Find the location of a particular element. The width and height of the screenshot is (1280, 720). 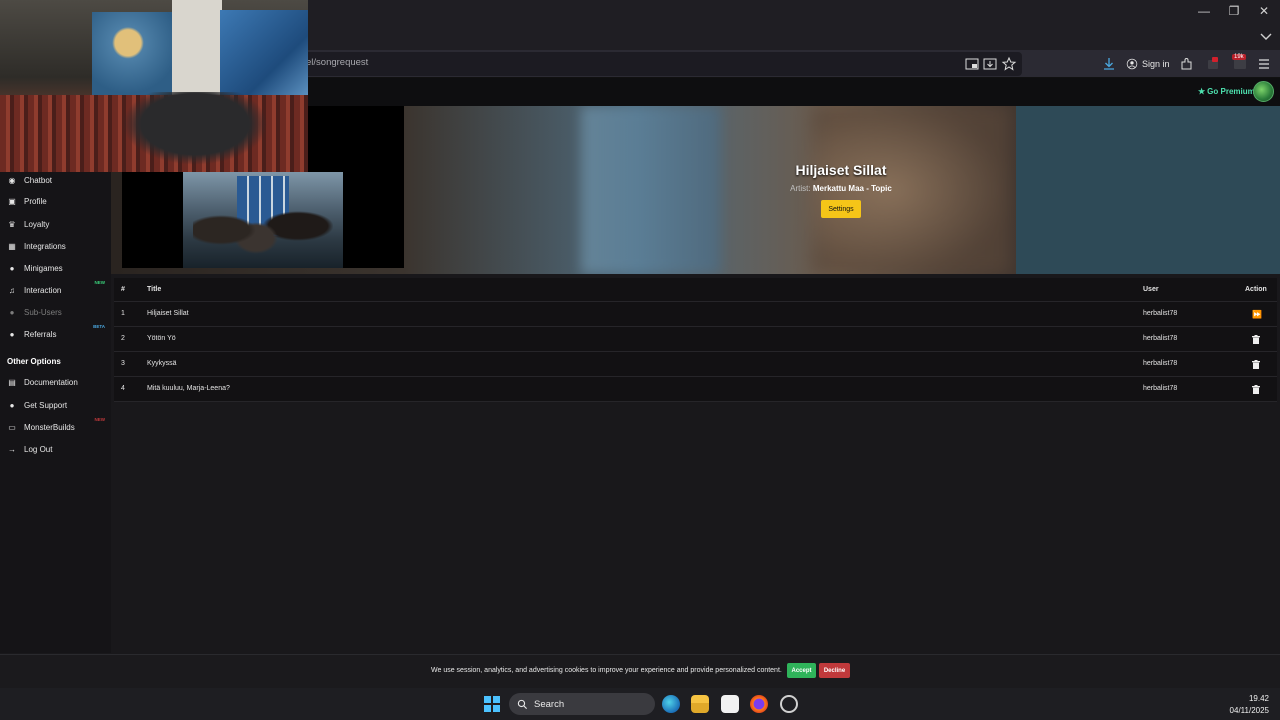

restore-button: ❐ is located at coordinates (1234, 11).